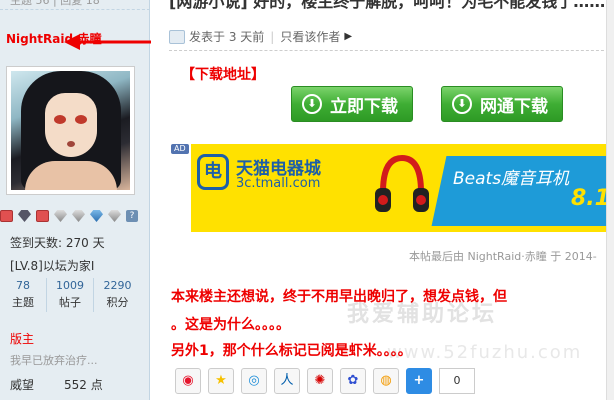 The height and width of the screenshot is (400, 614). I want to click on post-meta: 发表于 3 天前 | 只看该作者 ▶, so click(260, 36).